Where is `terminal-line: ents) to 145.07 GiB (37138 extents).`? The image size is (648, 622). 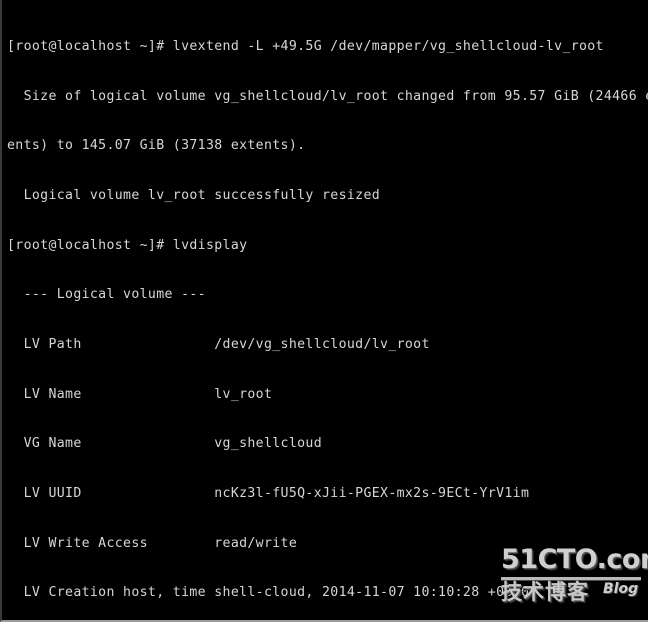 terminal-line: ents) to 145.07 GiB (37138 extents). is located at coordinates (156, 146).